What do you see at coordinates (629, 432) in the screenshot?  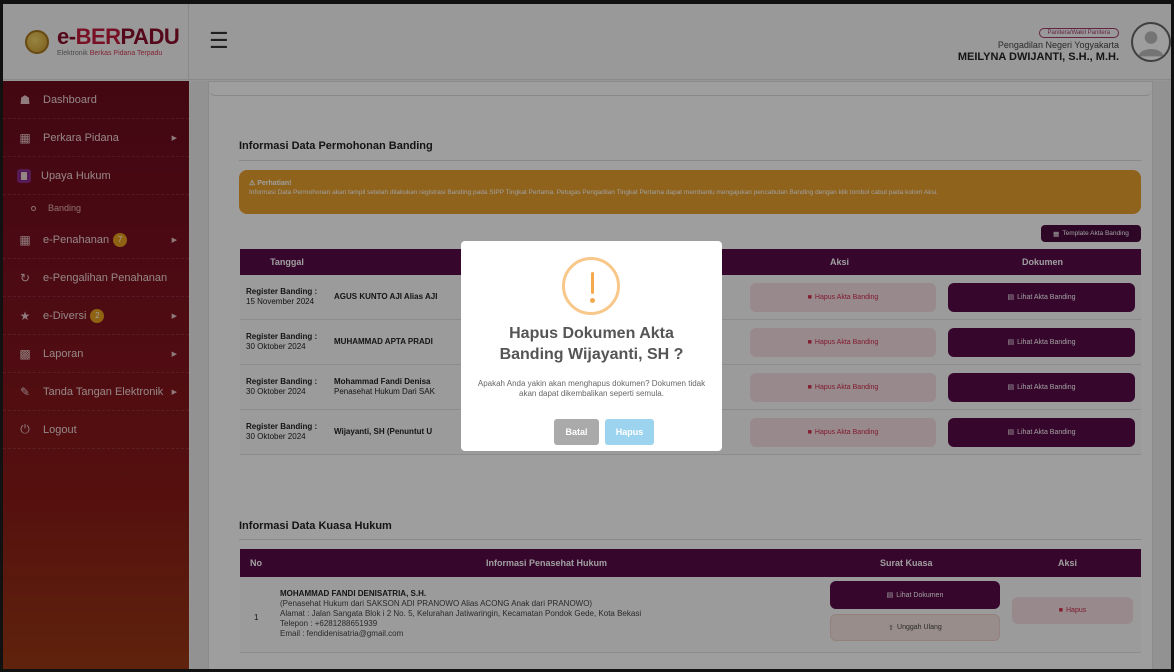 I see `confirm-delete-button: Hapus` at bounding box center [629, 432].